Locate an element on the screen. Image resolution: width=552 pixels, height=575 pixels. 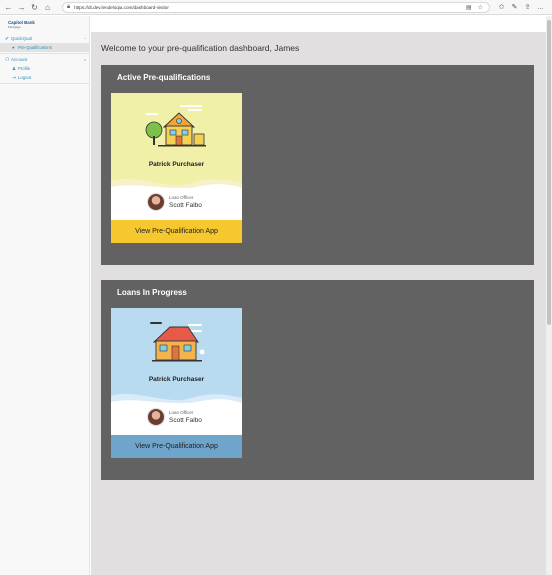
house-yellow-icon is located at coordinates (175, 126).